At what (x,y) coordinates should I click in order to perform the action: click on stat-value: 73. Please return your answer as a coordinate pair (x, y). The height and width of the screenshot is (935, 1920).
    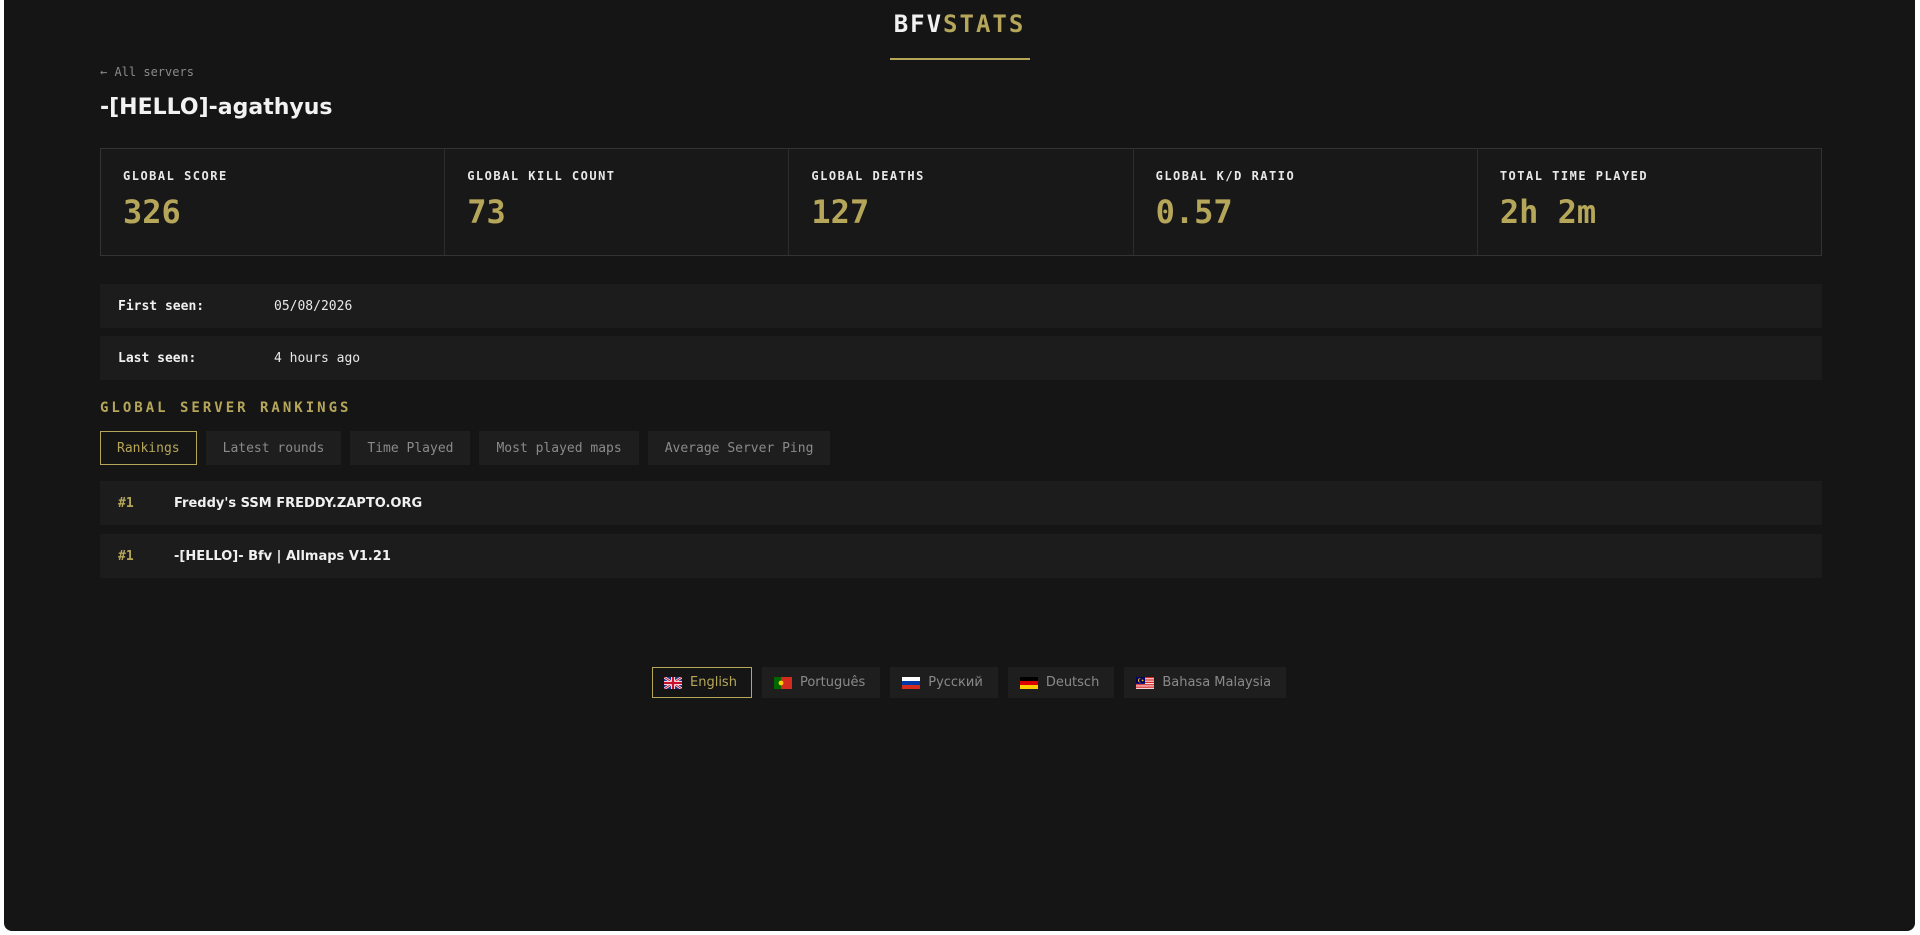
    Looking at the image, I should click on (486, 212).